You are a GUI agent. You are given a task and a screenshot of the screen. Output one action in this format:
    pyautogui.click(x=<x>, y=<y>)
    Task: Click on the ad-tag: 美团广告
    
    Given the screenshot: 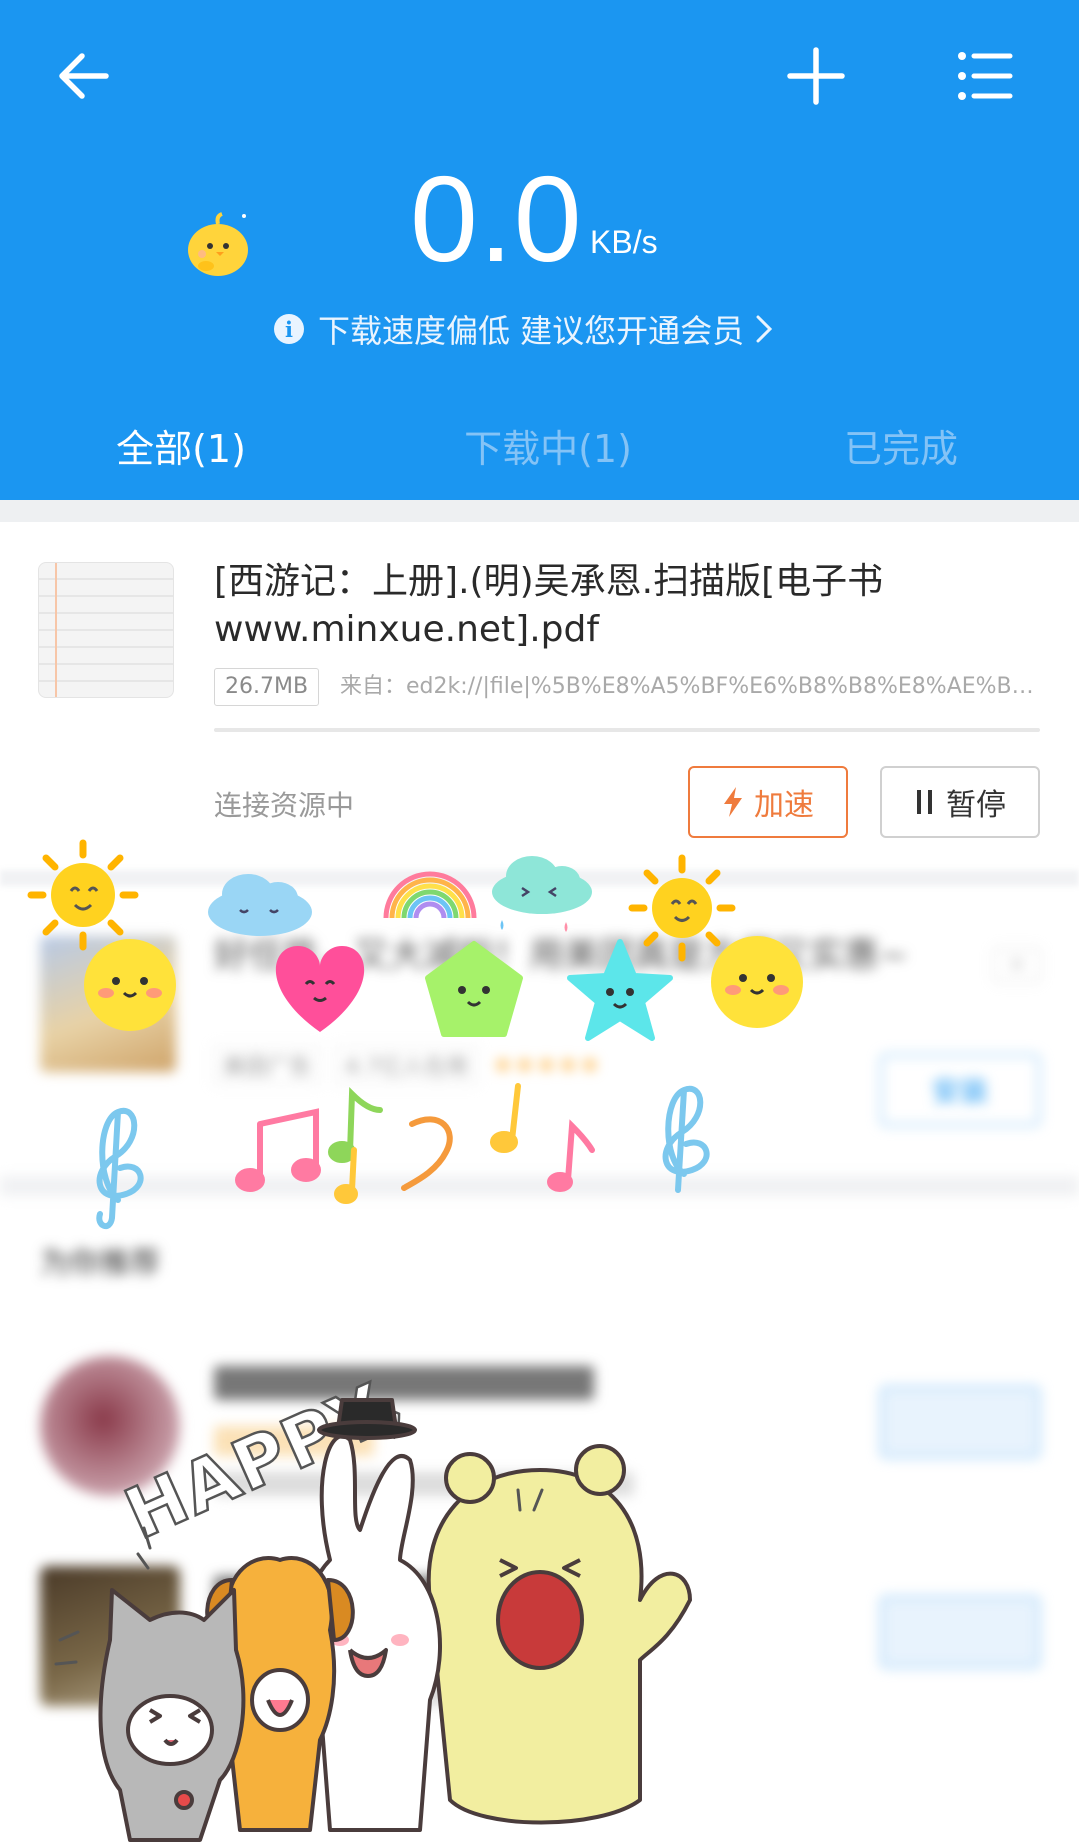 What is the action you would take?
    pyautogui.click(x=267, y=1065)
    